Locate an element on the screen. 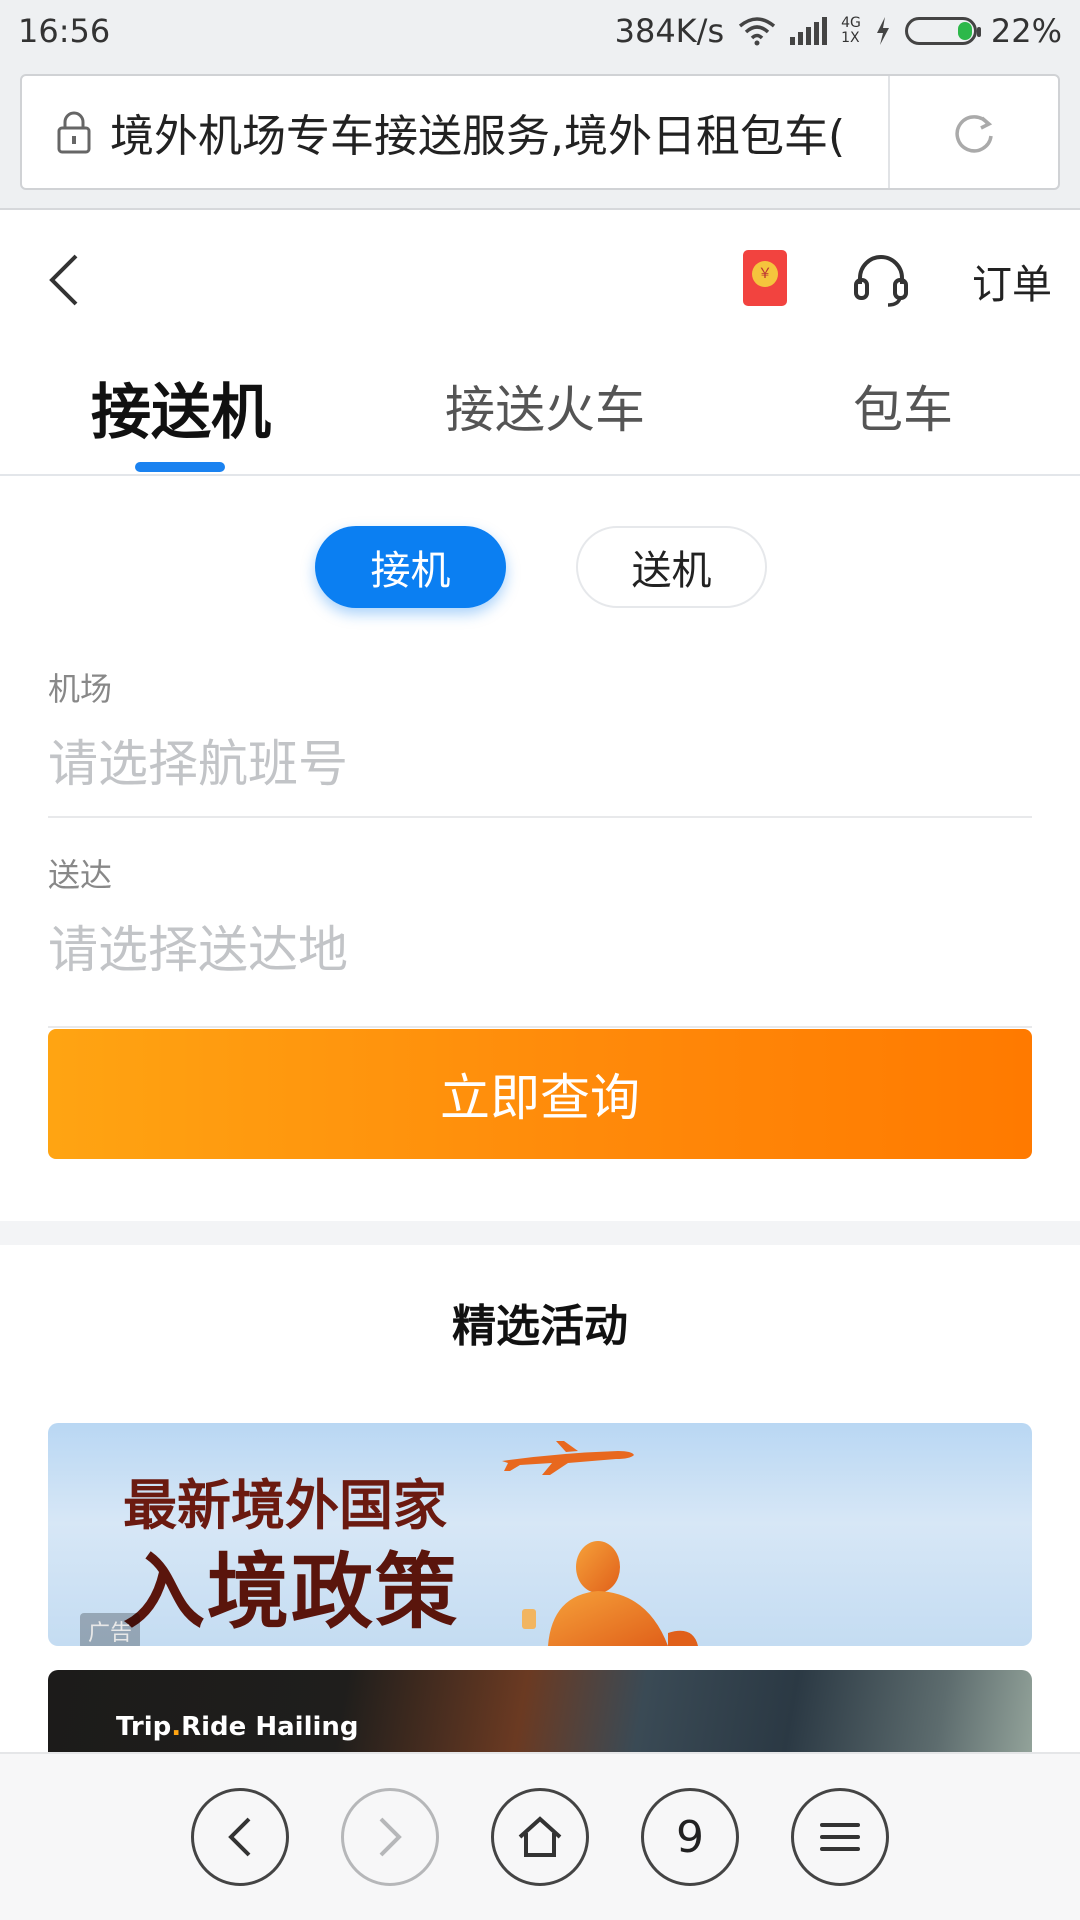  address-bar: 境外机场专车接送服务,境外日租包车( is located at coordinates (540, 132).